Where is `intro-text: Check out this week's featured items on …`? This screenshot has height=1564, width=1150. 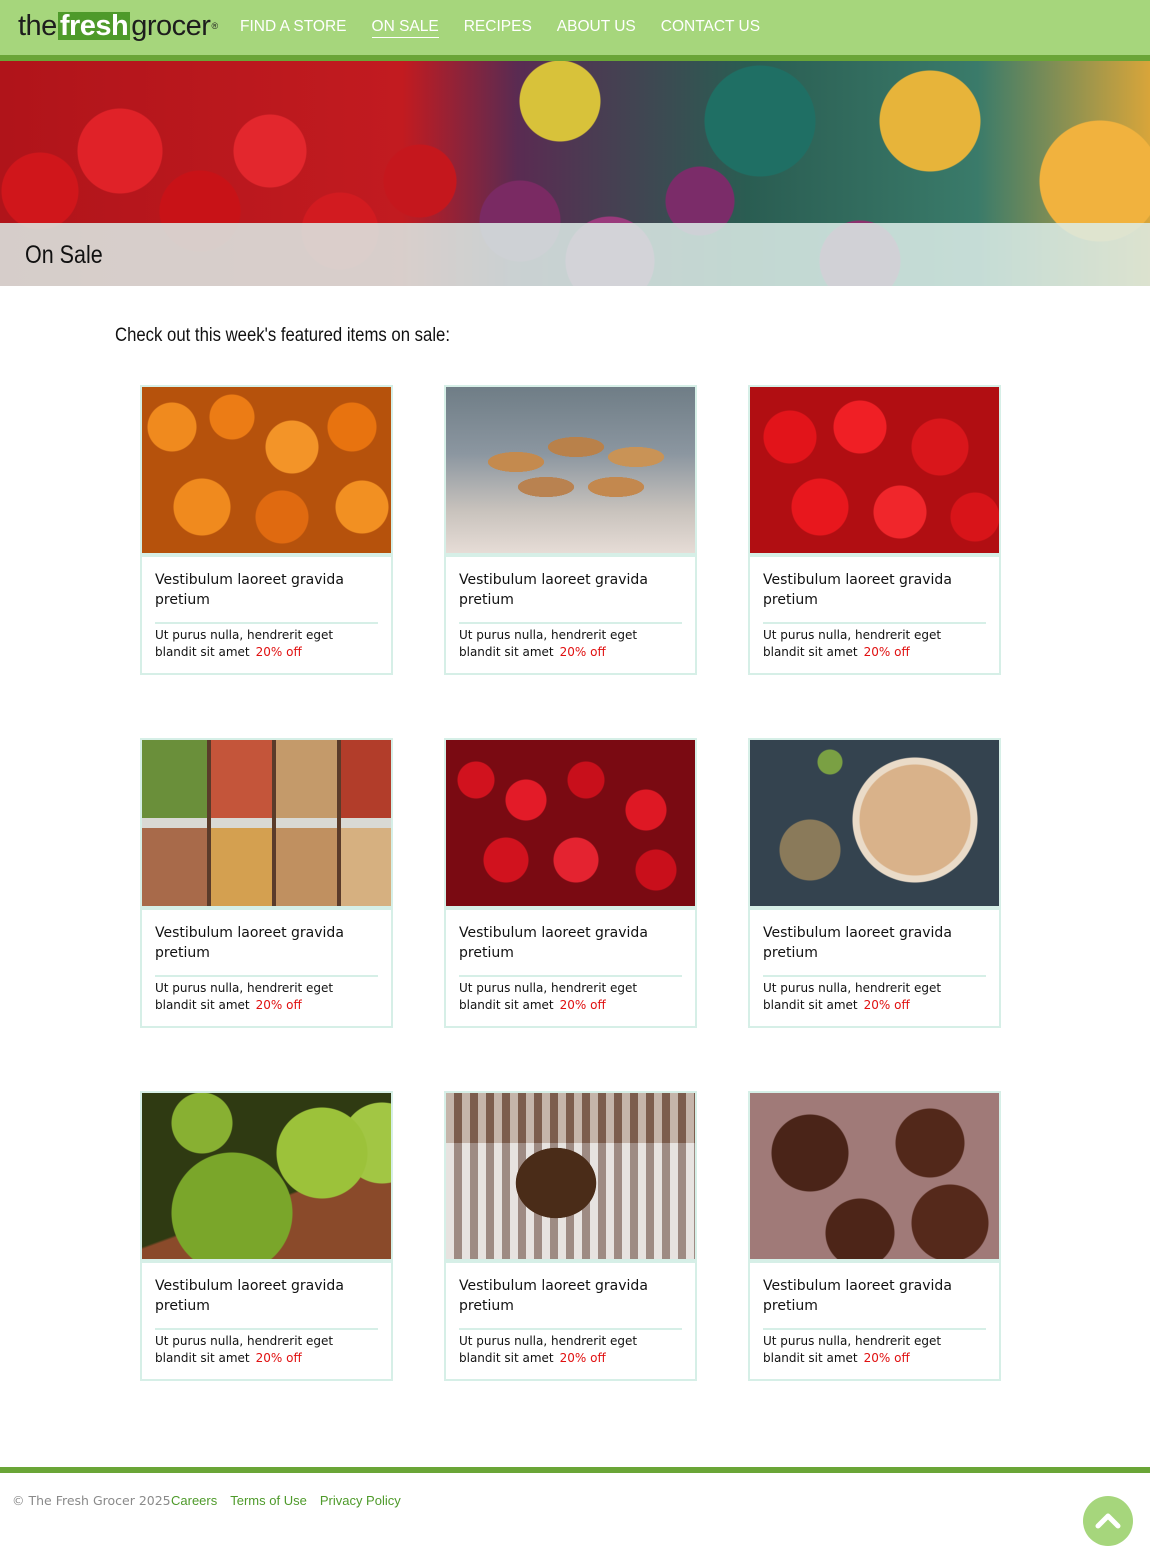
intro-text: Check out this week's featured items on … is located at coordinates (282, 335).